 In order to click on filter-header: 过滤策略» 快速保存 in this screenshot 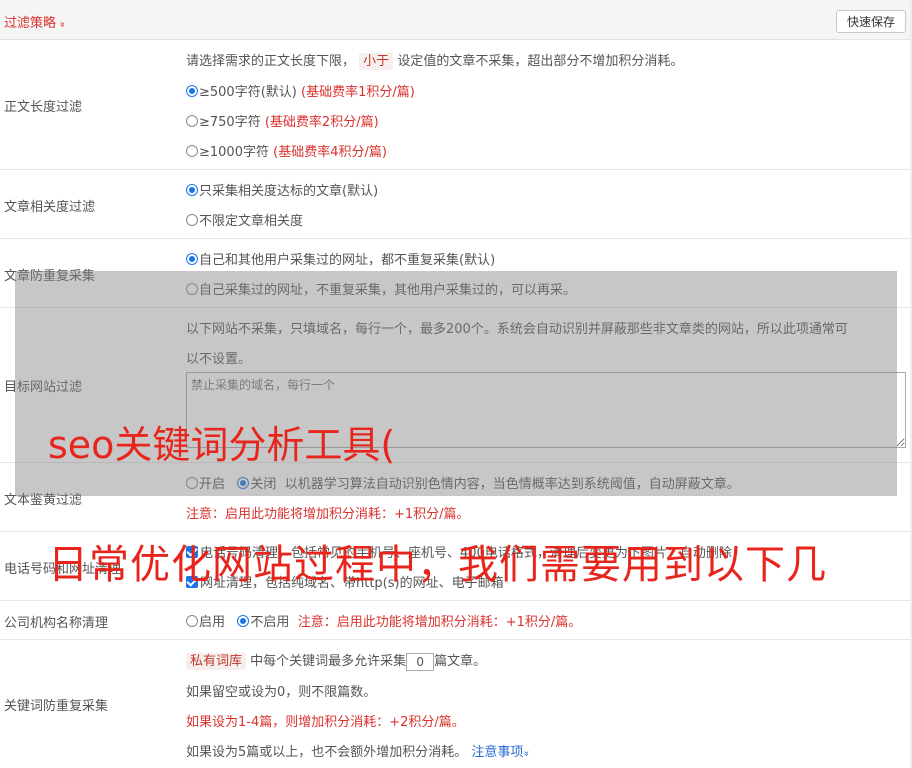, I will do `click(455, 20)`.